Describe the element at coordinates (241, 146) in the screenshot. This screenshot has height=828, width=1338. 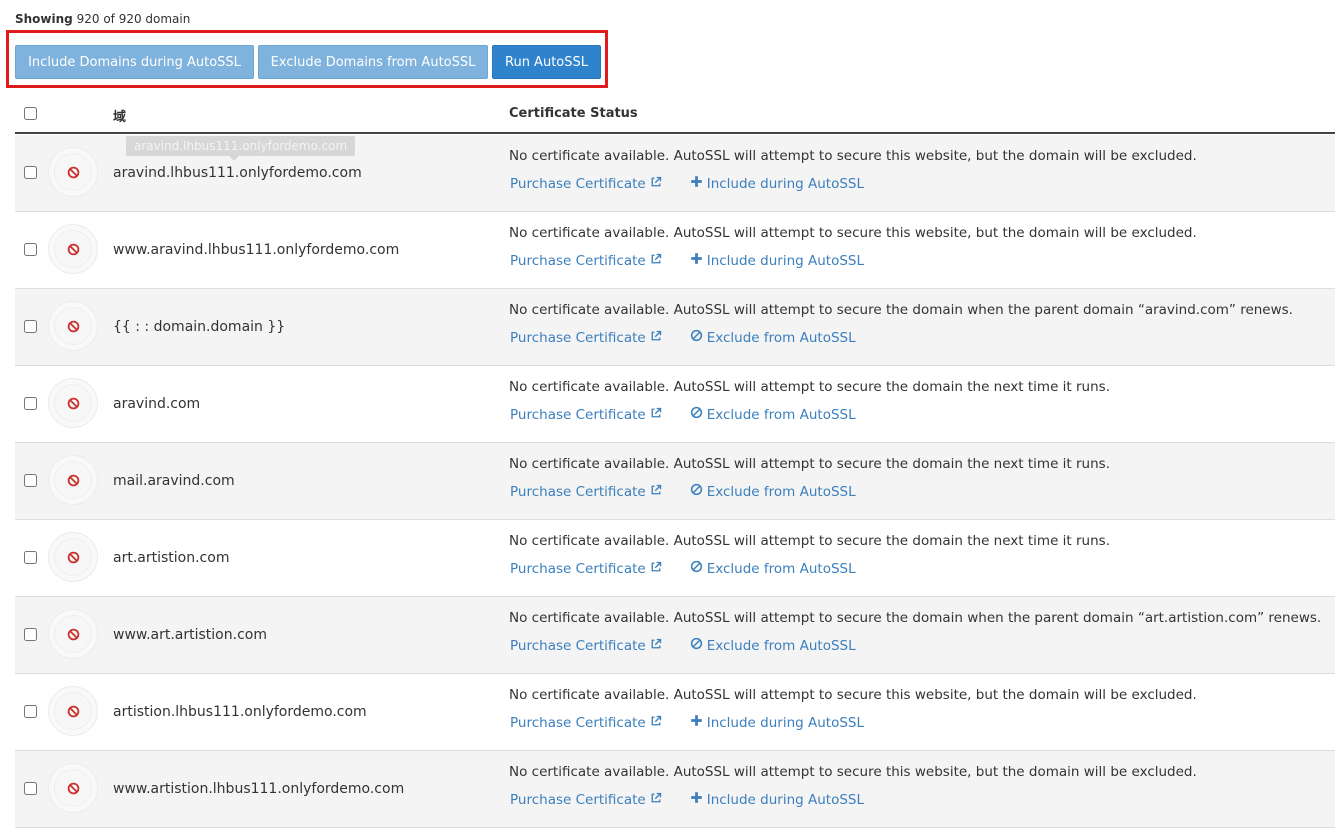
I see `domain-tooltip: aravind.lhbus111.onlyfordemo.com` at that location.